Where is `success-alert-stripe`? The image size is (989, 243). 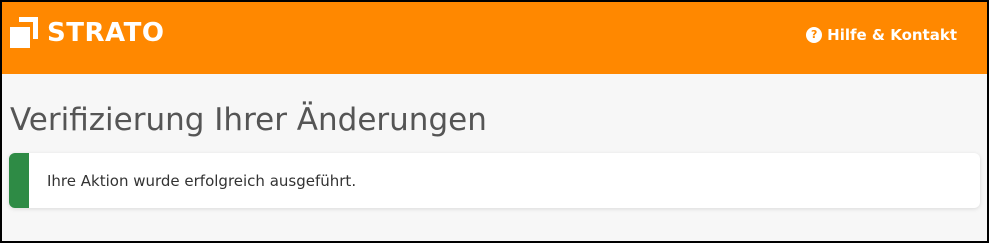
success-alert-stripe is located at coordinates (19, 180).